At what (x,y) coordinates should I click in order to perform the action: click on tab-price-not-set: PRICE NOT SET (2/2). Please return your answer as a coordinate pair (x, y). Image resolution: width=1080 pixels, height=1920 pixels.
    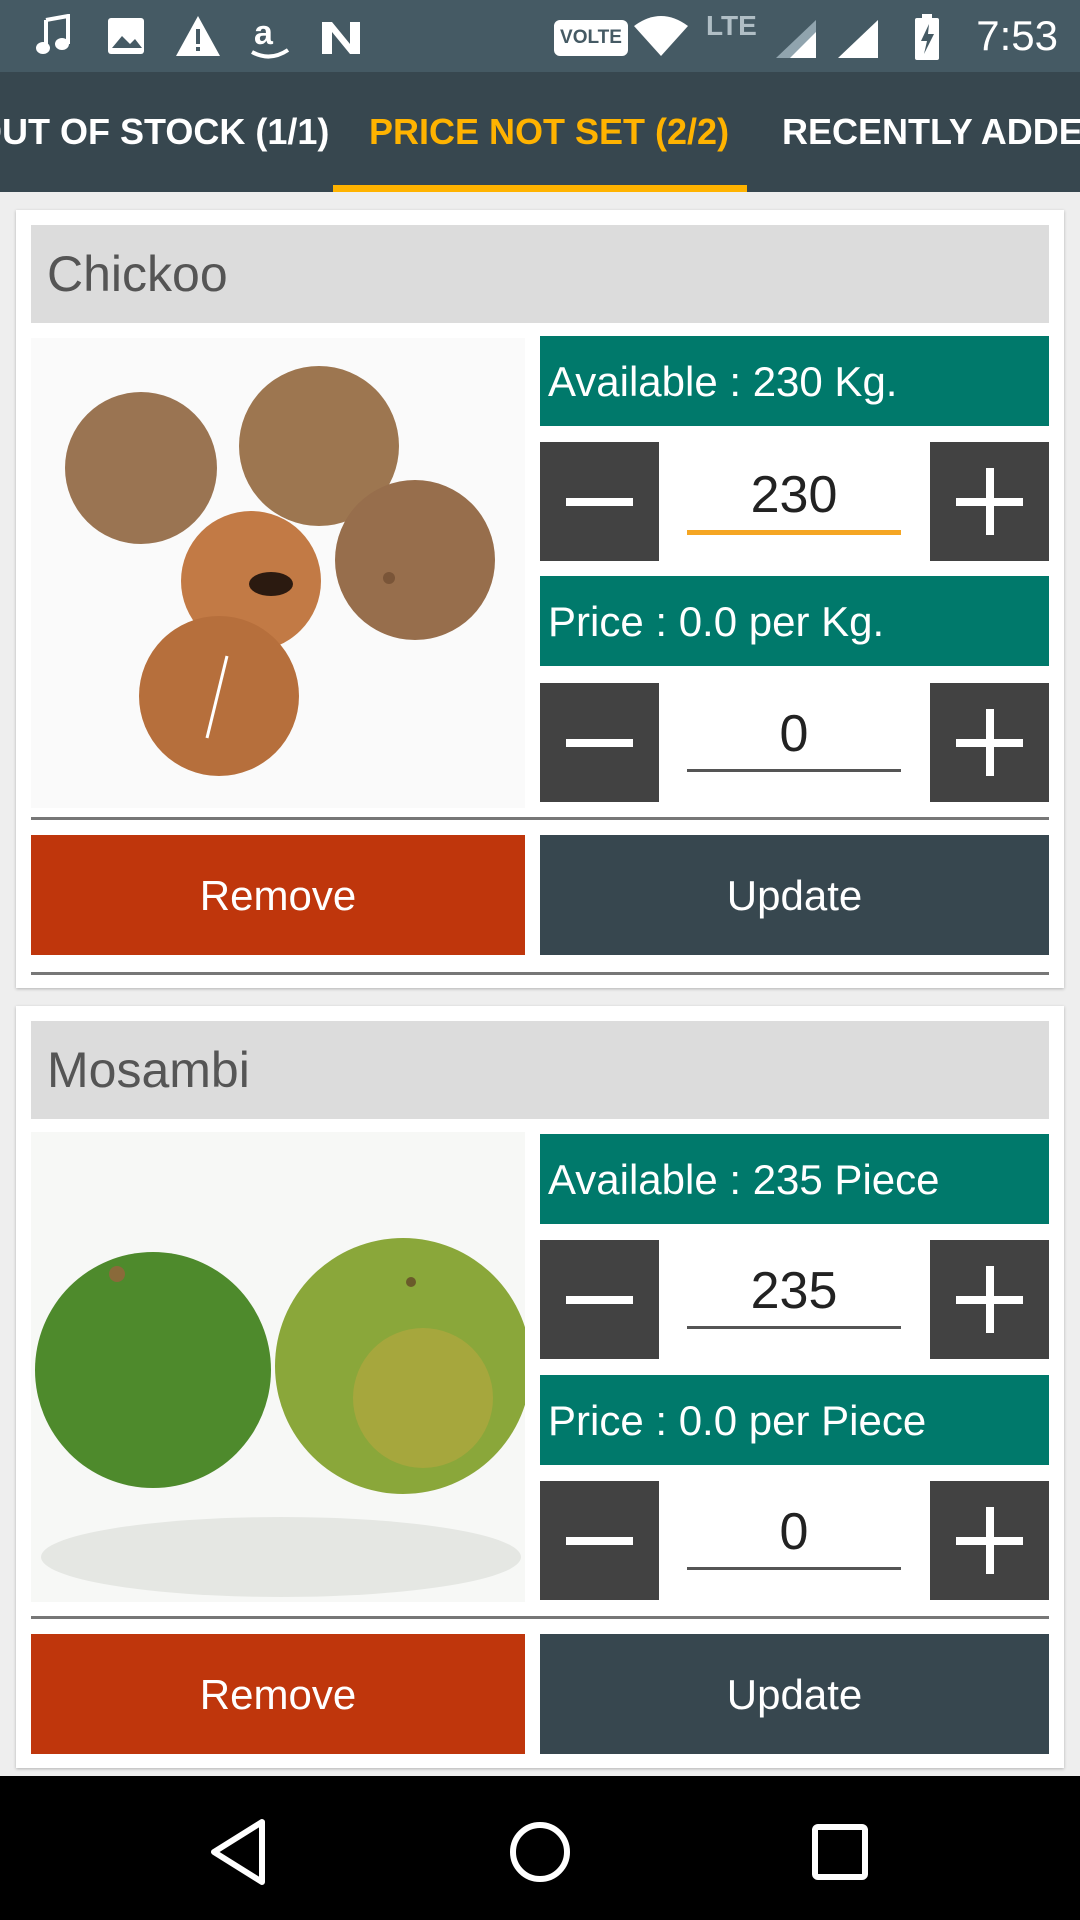
    Looking at the image, I should click on (549, 132).